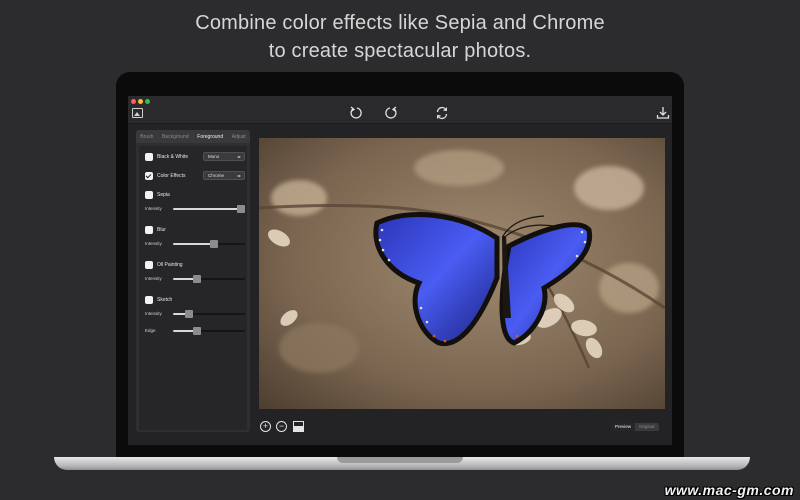 This screenshot has width=800, height=500. What do you see at coordinates (149, 265) in the screenshot?
I see `oil-painting-checkbox` at bounding box center [149, 265].